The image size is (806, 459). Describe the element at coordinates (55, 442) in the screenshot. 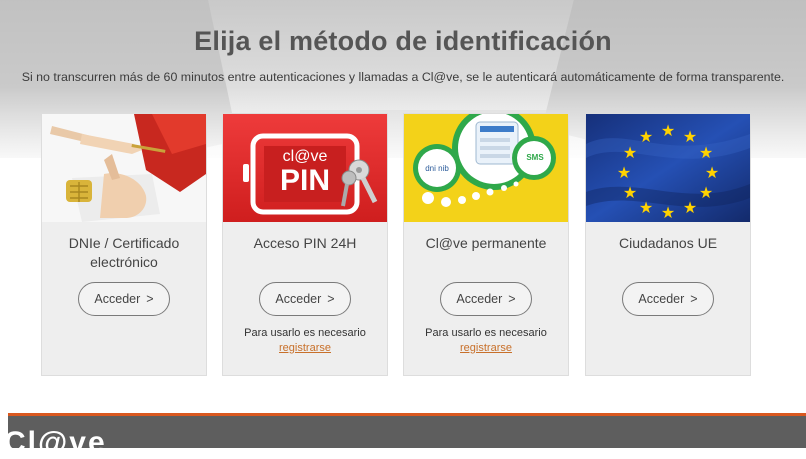

I see `clave-logo: Cl@ve` at that location.